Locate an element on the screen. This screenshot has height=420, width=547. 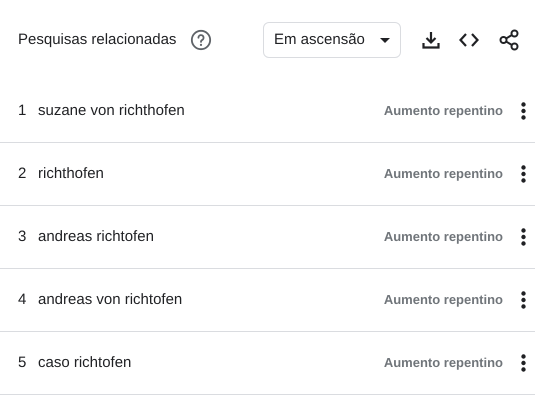
query-link: richthofen is located at coordinates (71, 174).